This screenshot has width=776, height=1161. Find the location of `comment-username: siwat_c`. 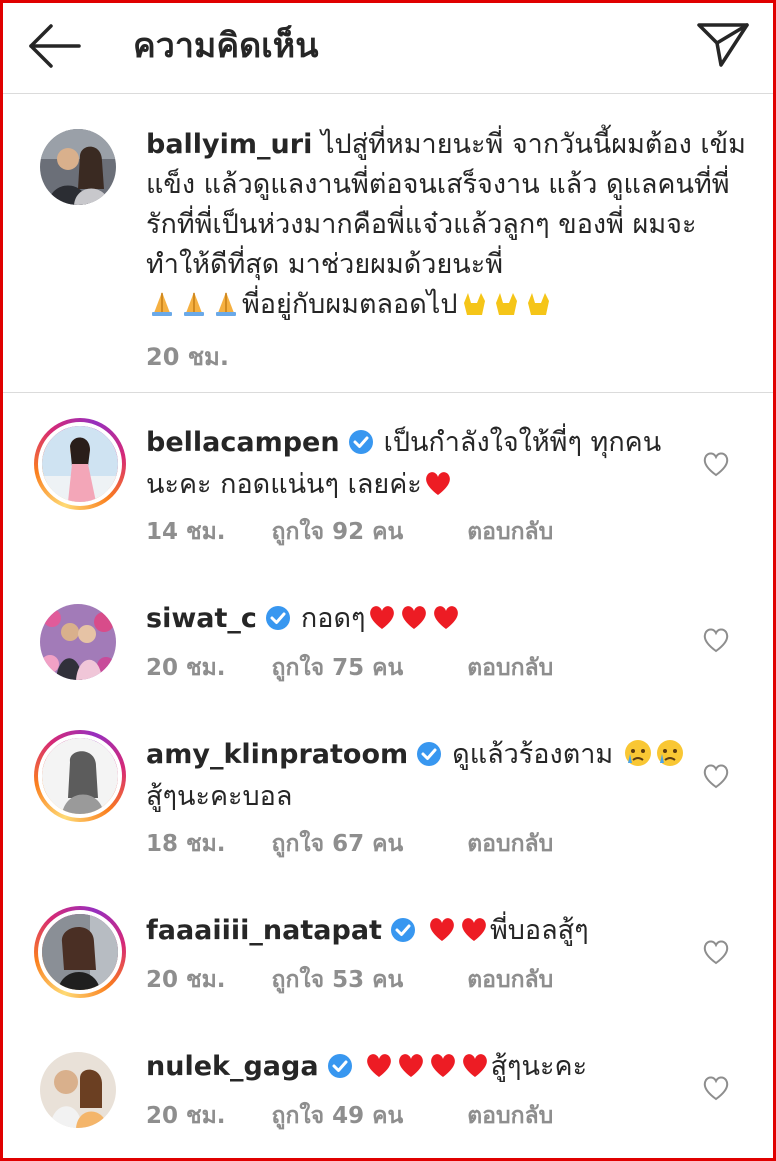

comment-username: siwat_c is located at coordinates (201, 618).